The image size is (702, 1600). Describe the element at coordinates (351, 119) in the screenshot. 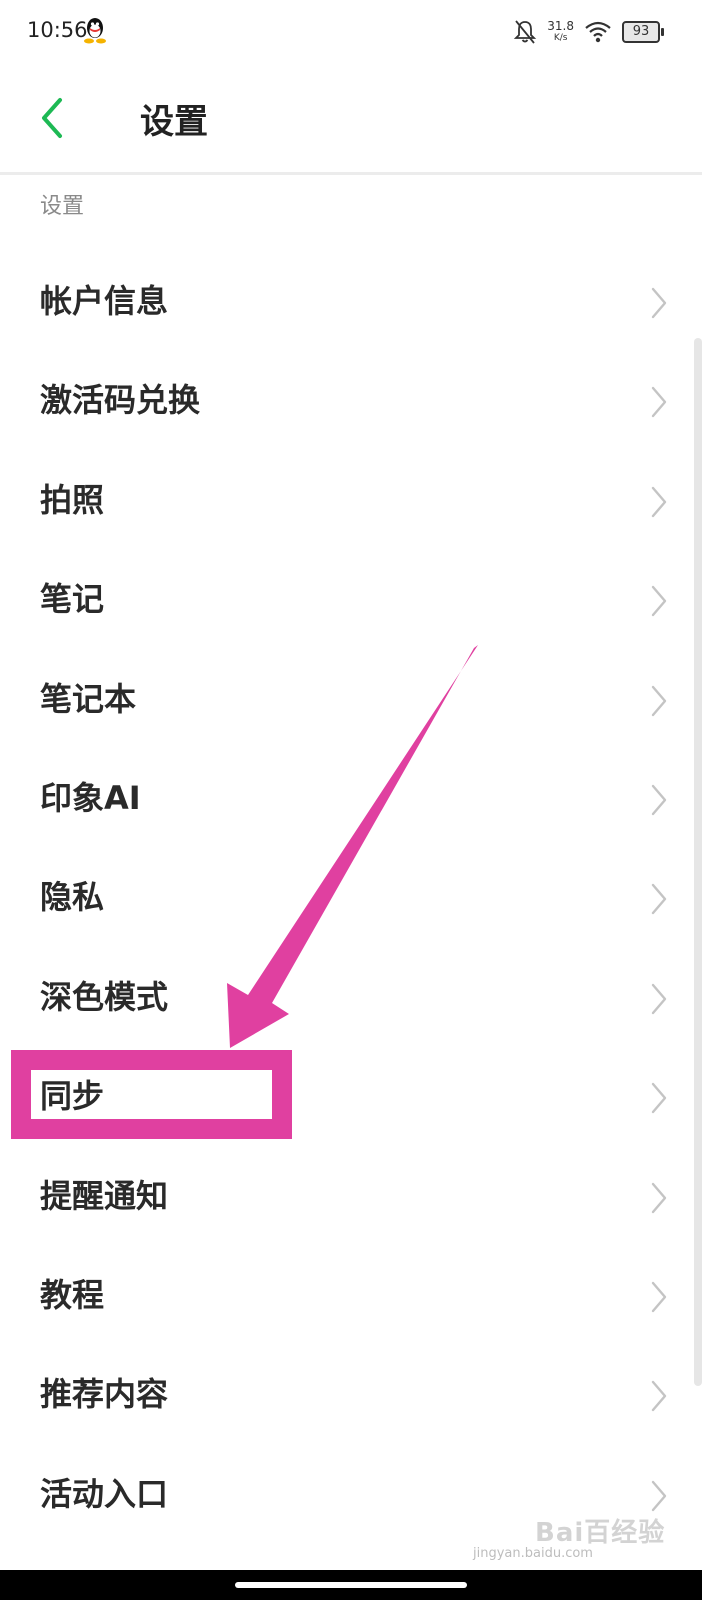

I see `app-header: 设置` at that location.